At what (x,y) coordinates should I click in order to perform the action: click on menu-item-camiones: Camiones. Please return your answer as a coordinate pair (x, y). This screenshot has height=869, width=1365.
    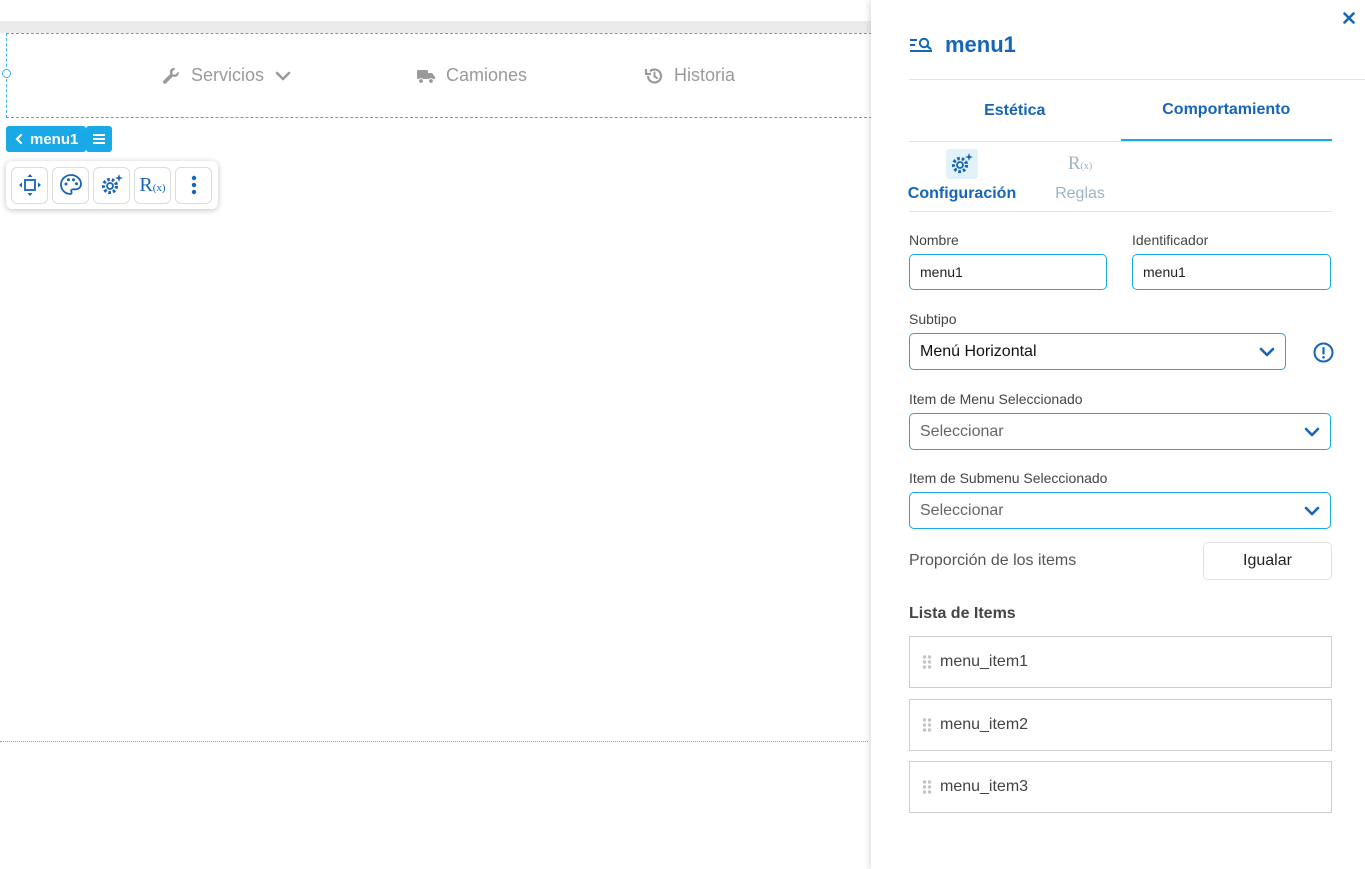
    Looking at the image, I should click on (471, 75).